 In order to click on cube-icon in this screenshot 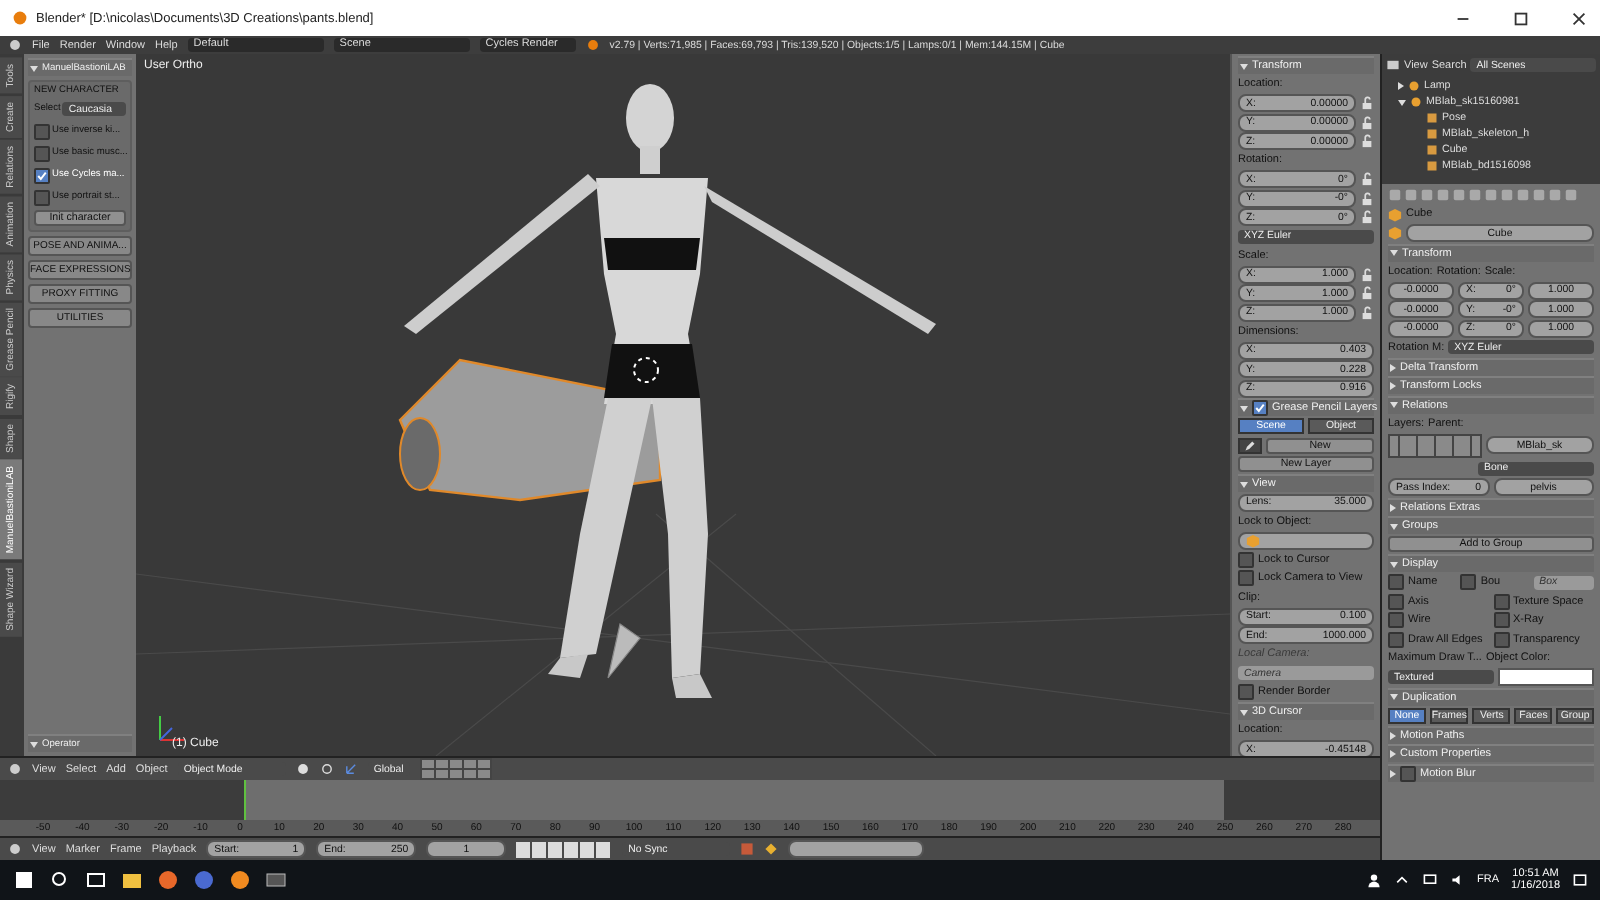, I will do `click(1253, 540)`.